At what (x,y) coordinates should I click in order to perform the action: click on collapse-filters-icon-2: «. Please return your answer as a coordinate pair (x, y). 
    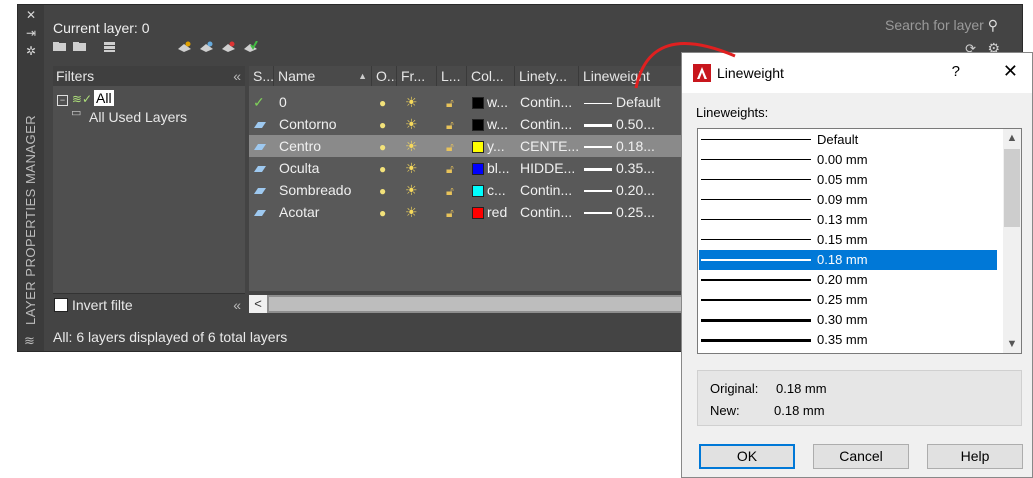
    Looking at the image, I should click on (237, 305).